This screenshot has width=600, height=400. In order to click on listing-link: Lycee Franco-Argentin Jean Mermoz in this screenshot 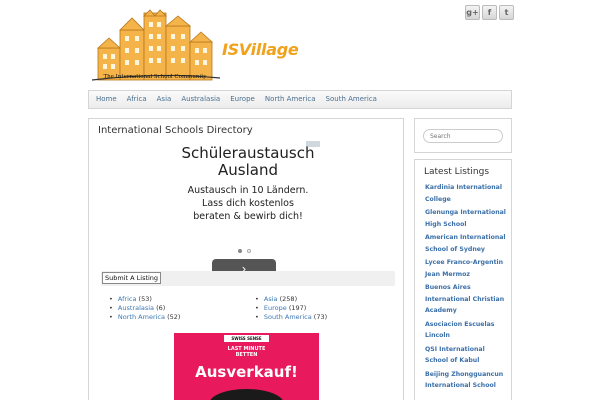, I will do `click(467, 268)`.